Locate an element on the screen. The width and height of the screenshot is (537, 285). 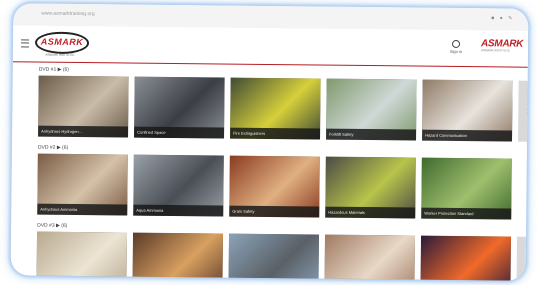
brand-logo-right: ASMARK ASMARK INSTITUTE is located at coordinates (503, 49).